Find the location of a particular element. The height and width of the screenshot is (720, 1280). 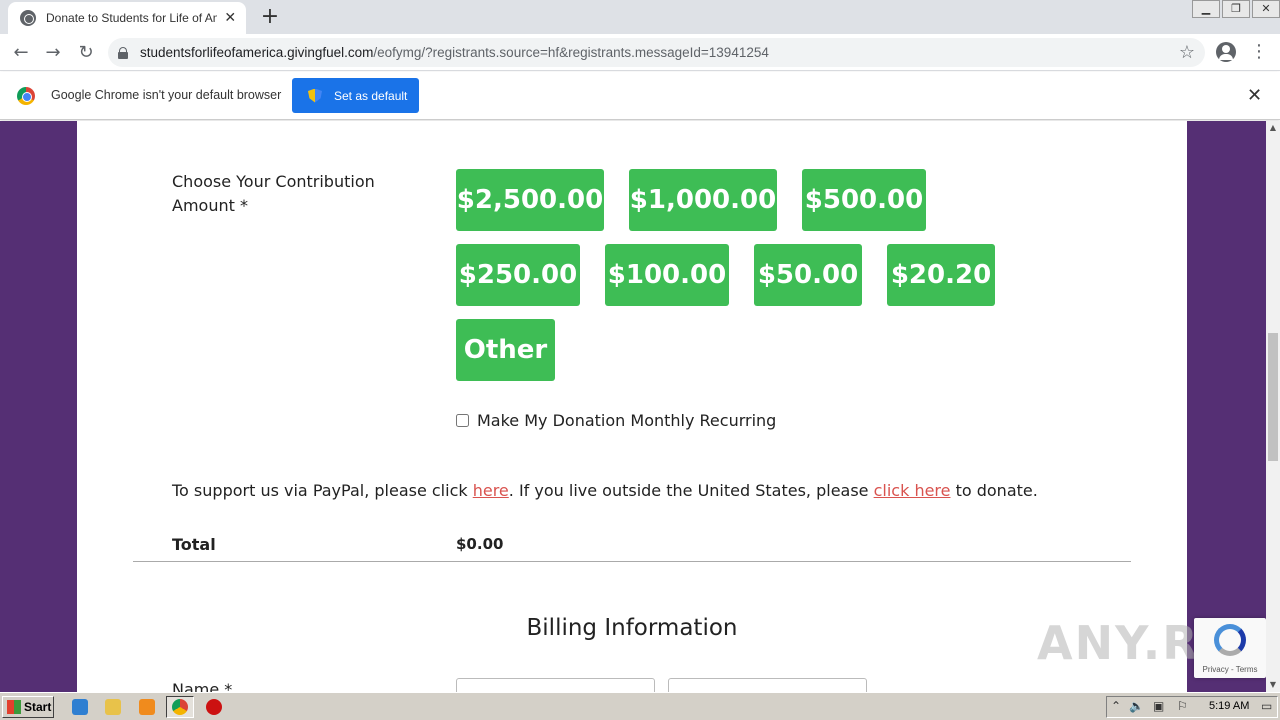

total-label: Total is located at coordinates (194, 544).